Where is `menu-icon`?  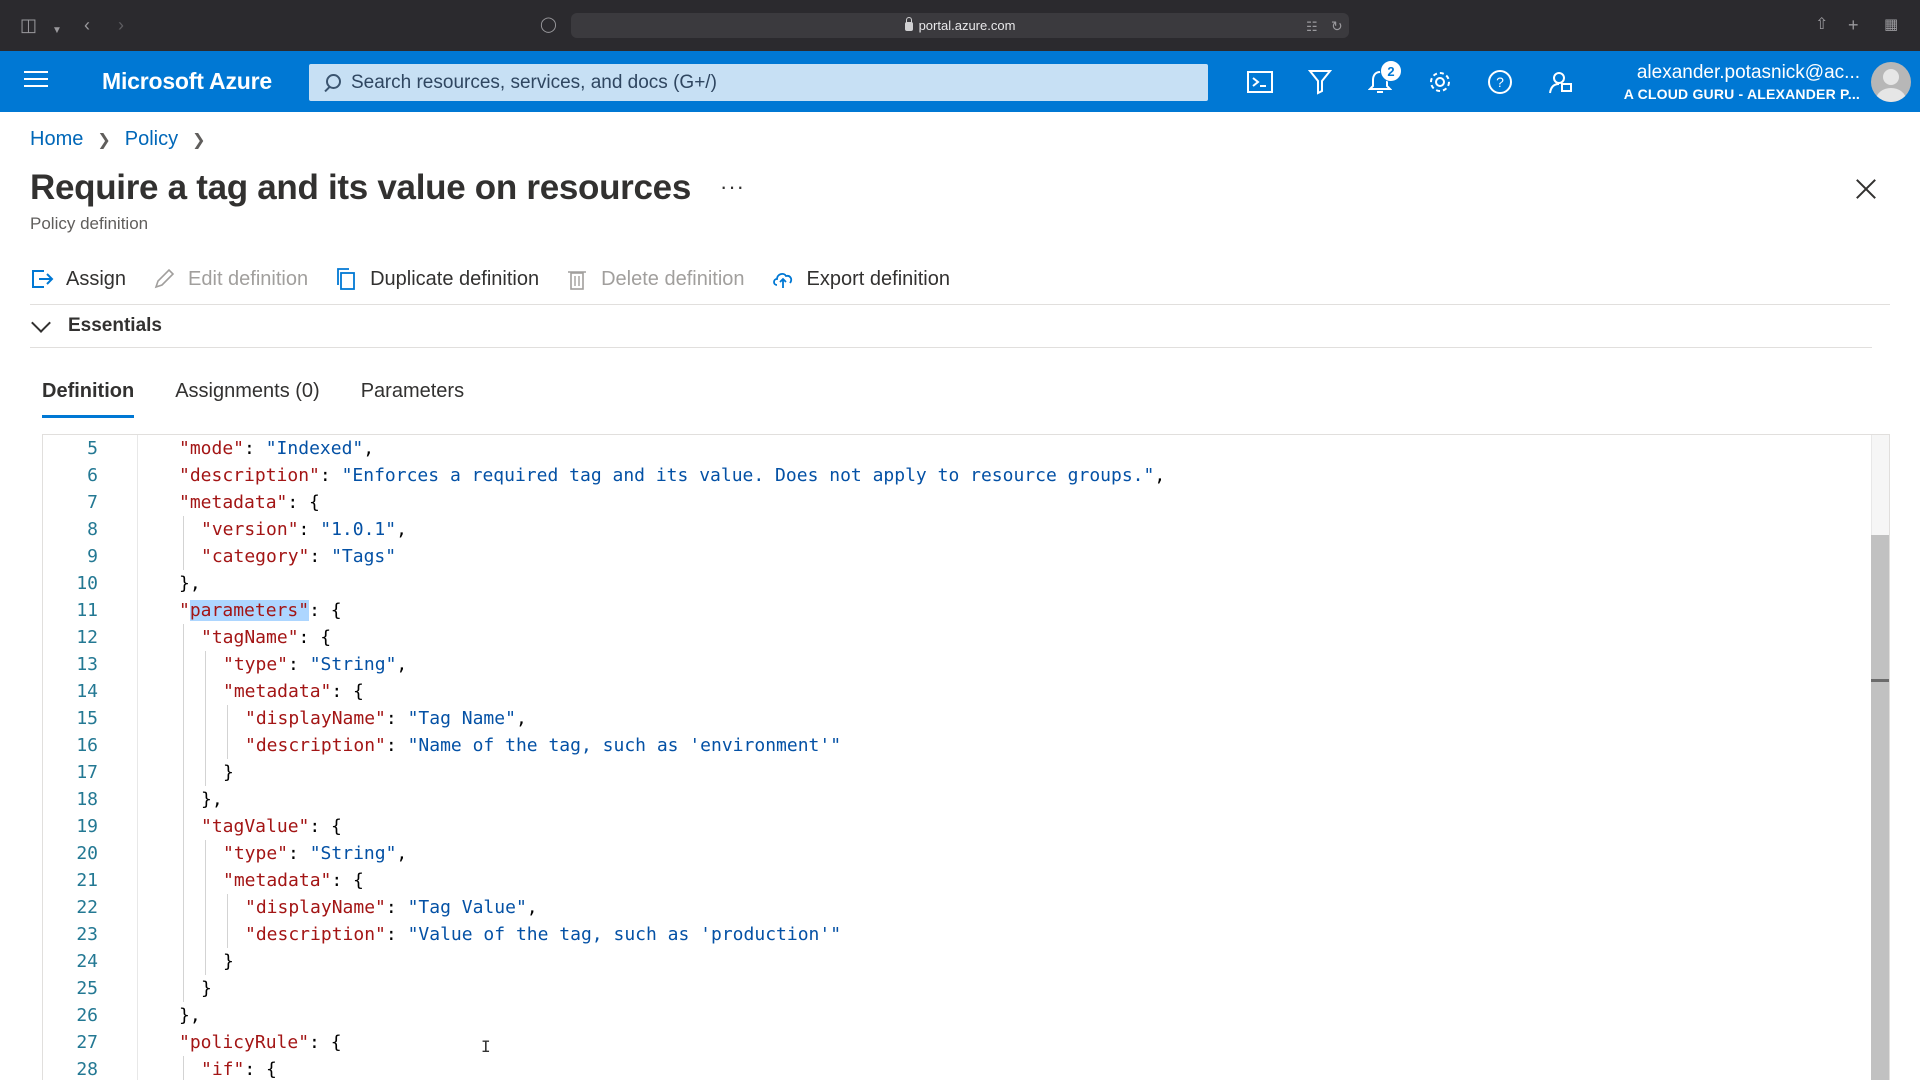 menu-icon is located at coordinates (36, 81).